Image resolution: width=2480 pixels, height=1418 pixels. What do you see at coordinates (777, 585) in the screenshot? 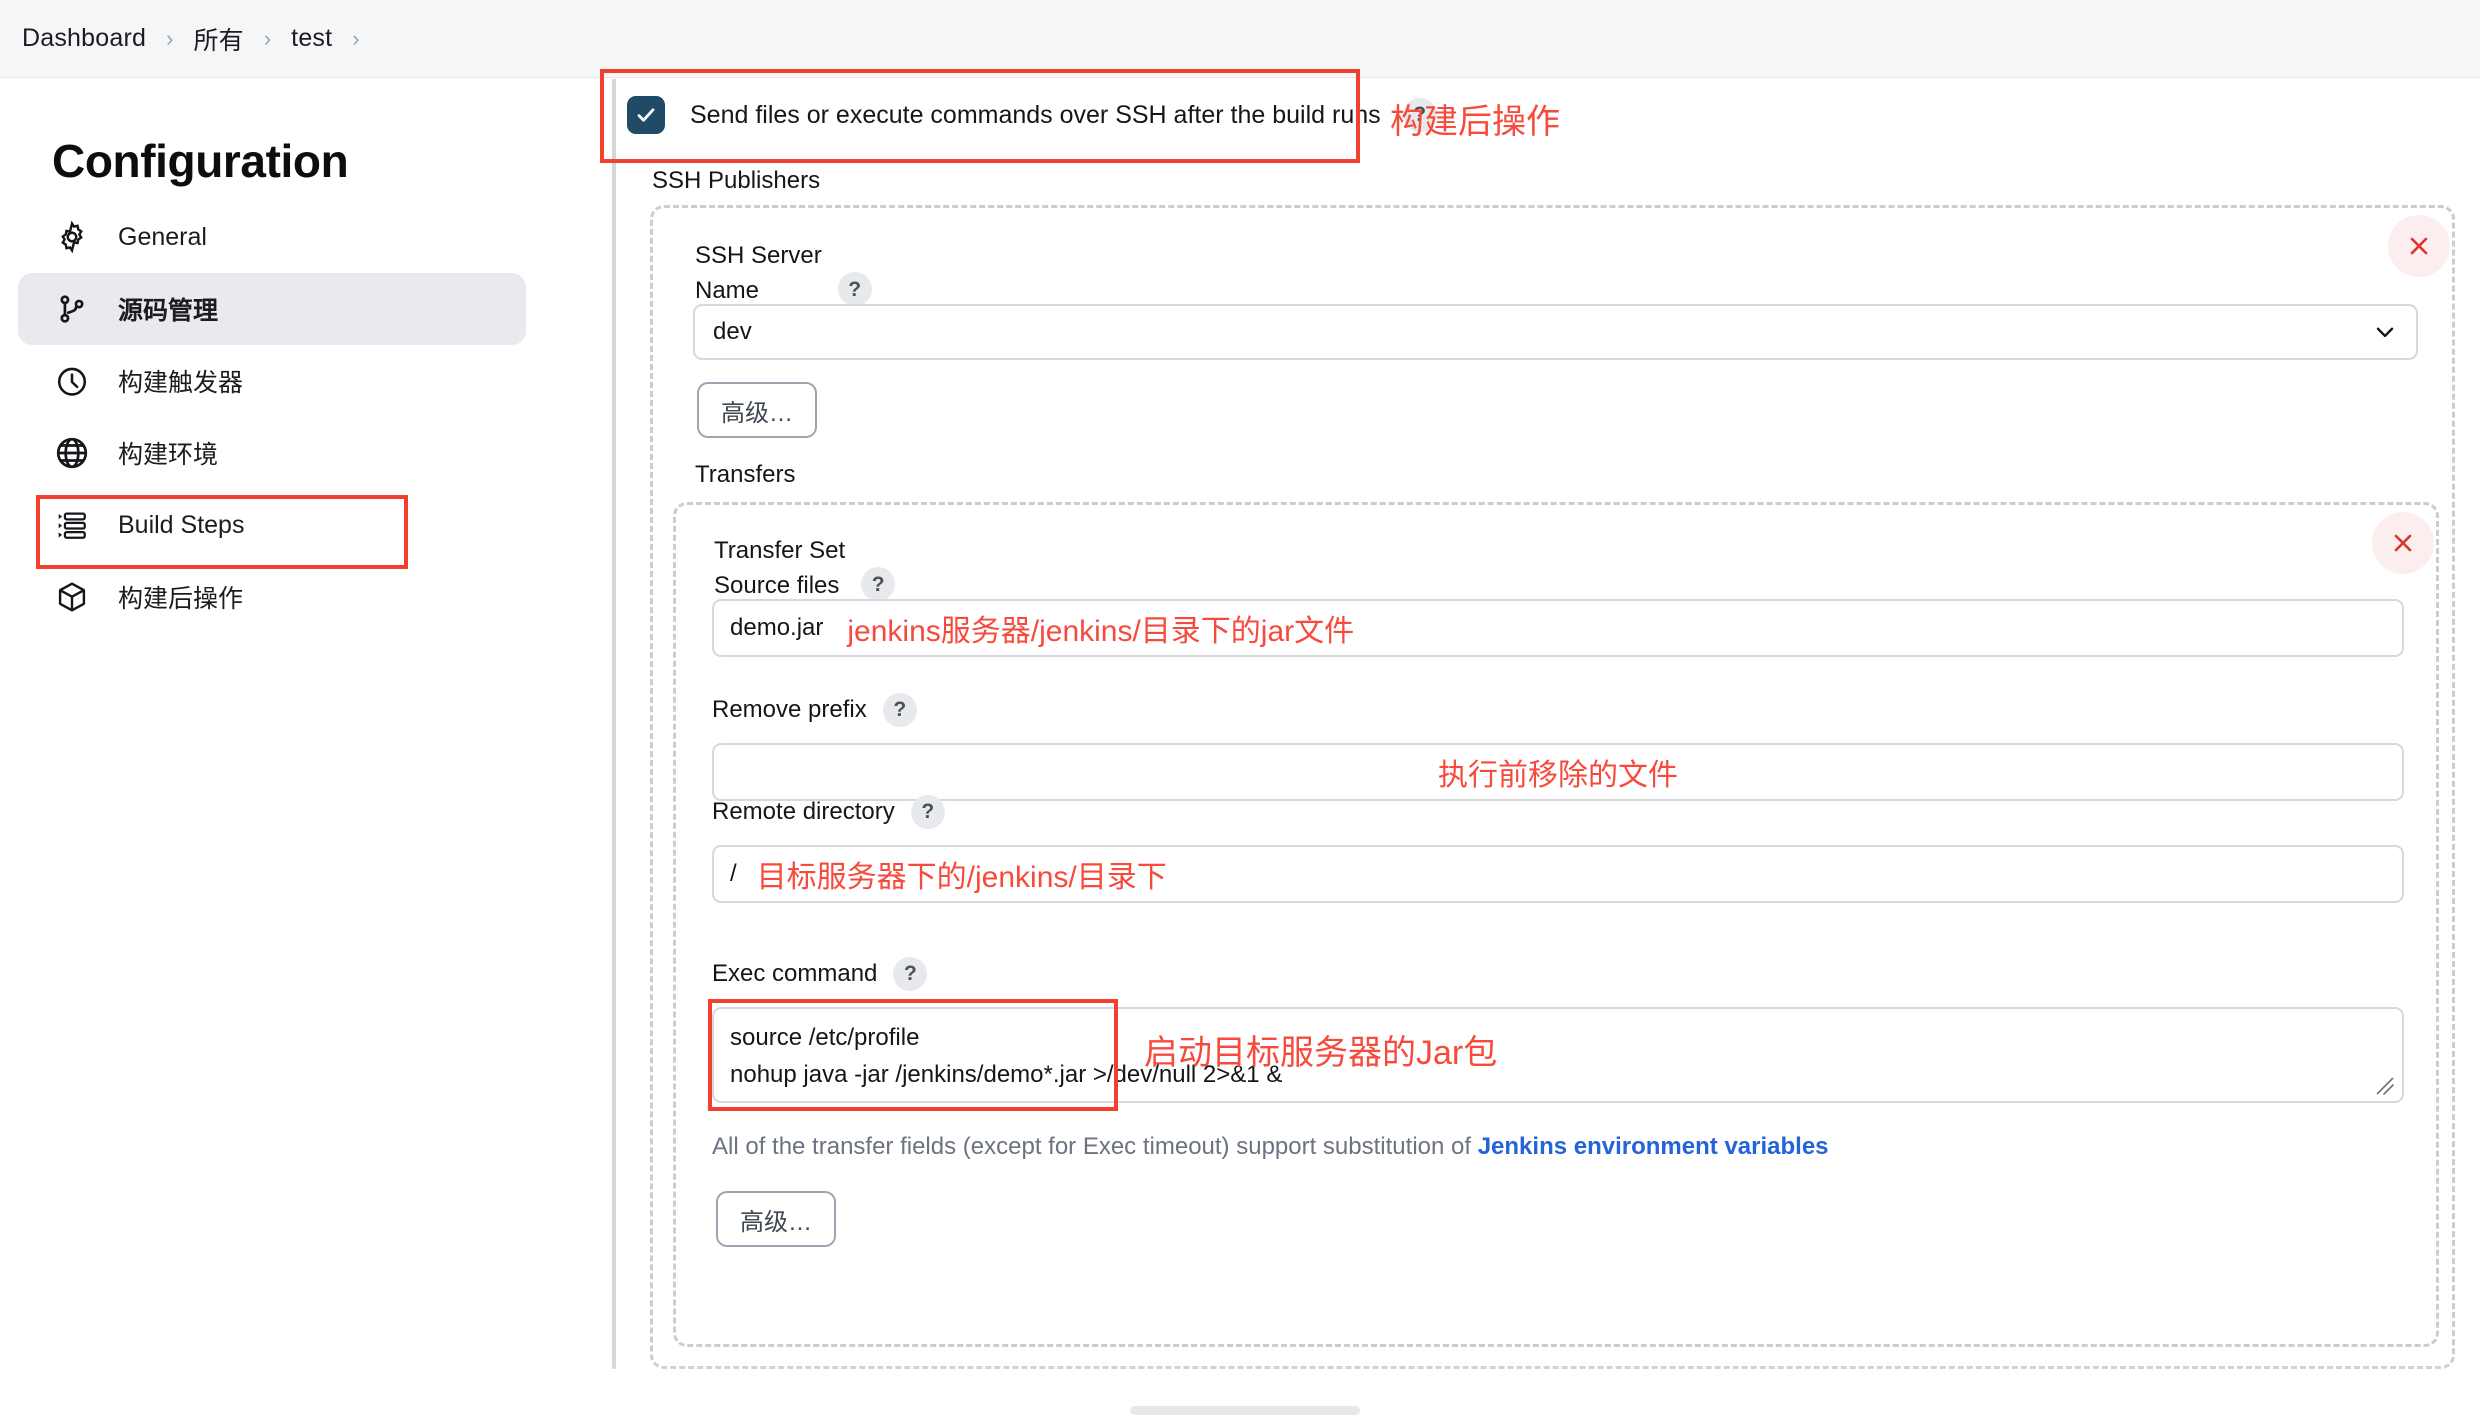
I see `transfer-set-label-line2: Source files` at bounding box center [777, 585].